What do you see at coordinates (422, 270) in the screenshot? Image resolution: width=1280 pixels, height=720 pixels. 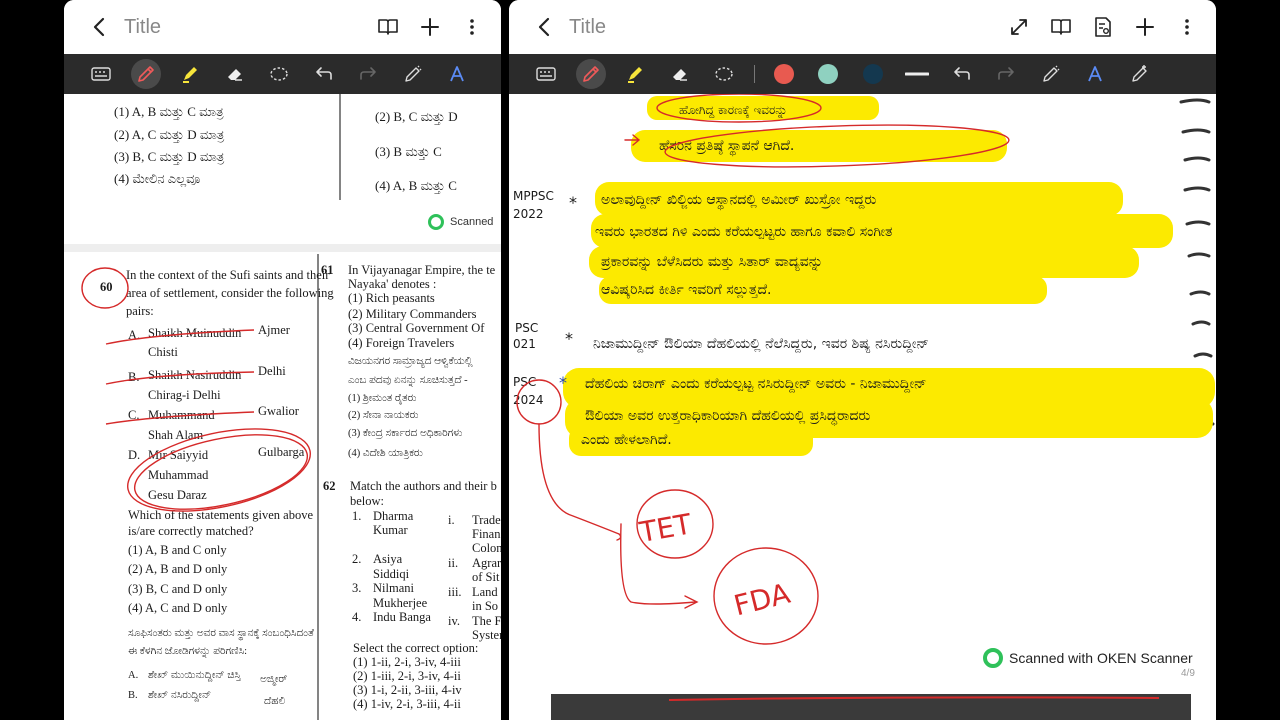 I see `q61-stem: In Vijayanagar Empire, the te` at bounding box center [422, 270].